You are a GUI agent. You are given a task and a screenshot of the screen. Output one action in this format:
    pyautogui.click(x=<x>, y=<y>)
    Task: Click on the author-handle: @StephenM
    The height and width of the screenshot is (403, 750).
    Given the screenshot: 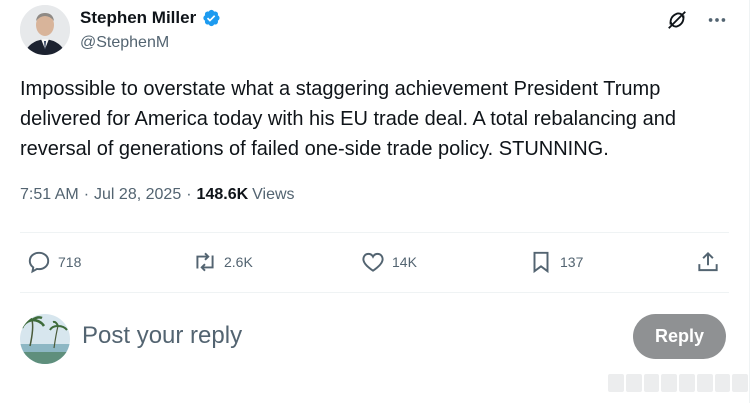 What is the action you would take?
    pyautogui.click(x=150, y=43)
    